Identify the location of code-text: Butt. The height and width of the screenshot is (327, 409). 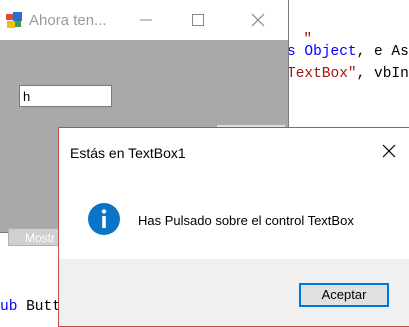
(39, 307).